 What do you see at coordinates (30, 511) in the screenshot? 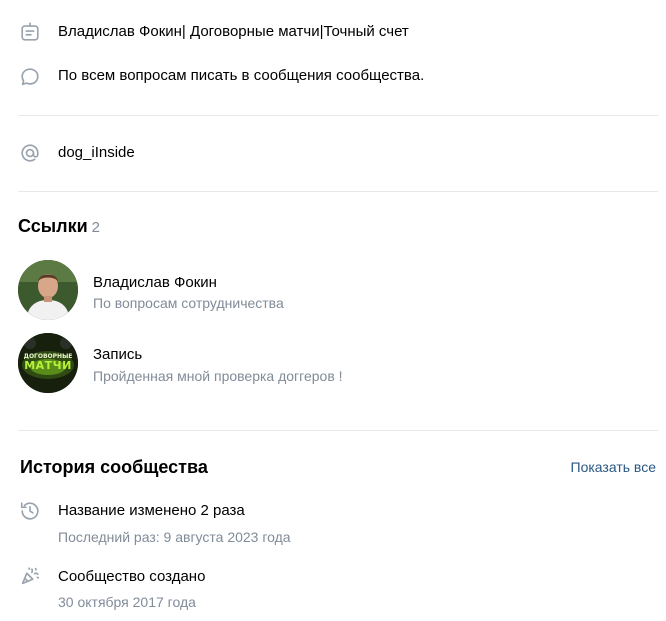
I see `history-clock-icon` at bounding box center [30, 511].